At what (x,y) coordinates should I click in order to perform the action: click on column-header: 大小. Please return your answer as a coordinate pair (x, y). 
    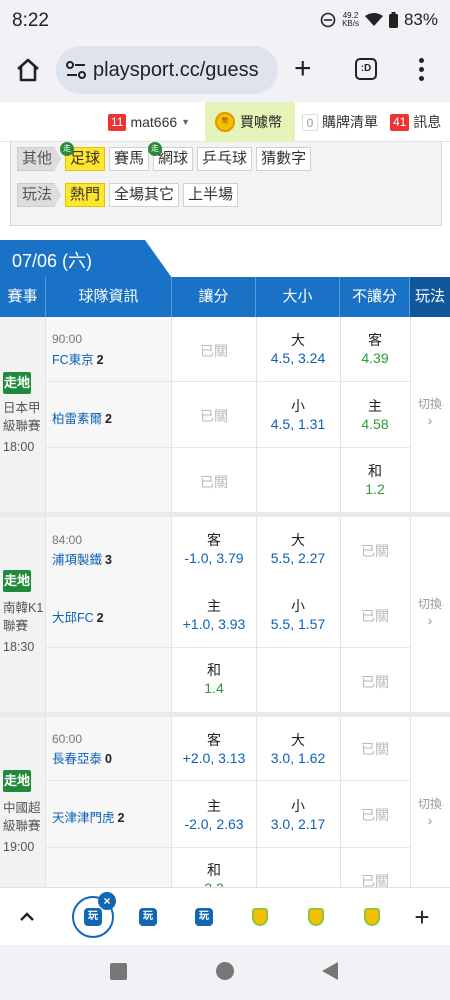
    Looking at the image, I should click on (298, 297).